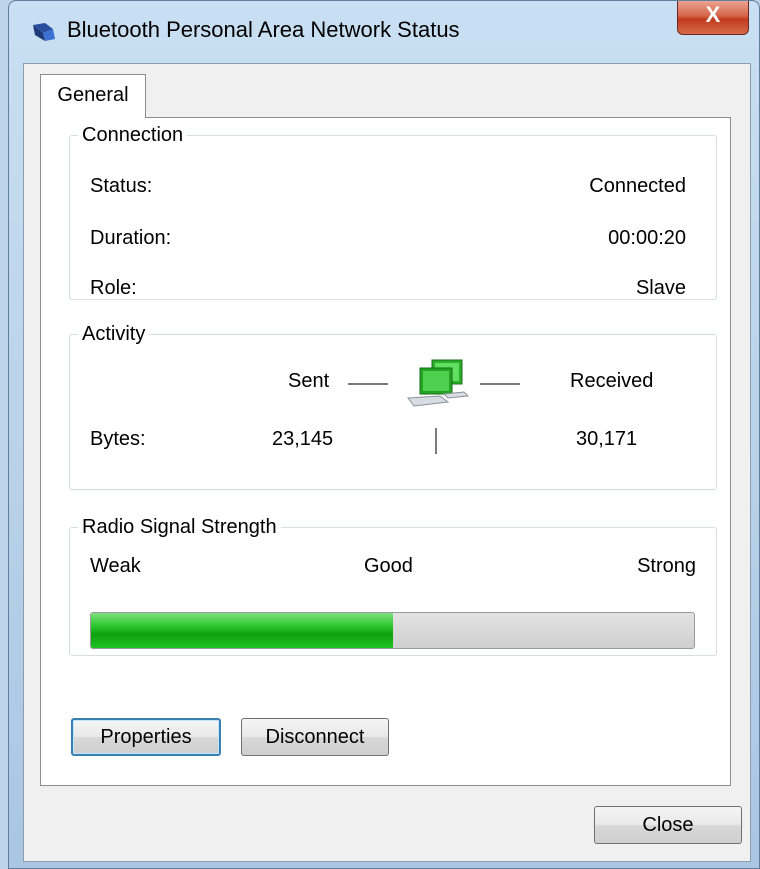  I want to click on duration-label: Duration:, so click(131, 238).